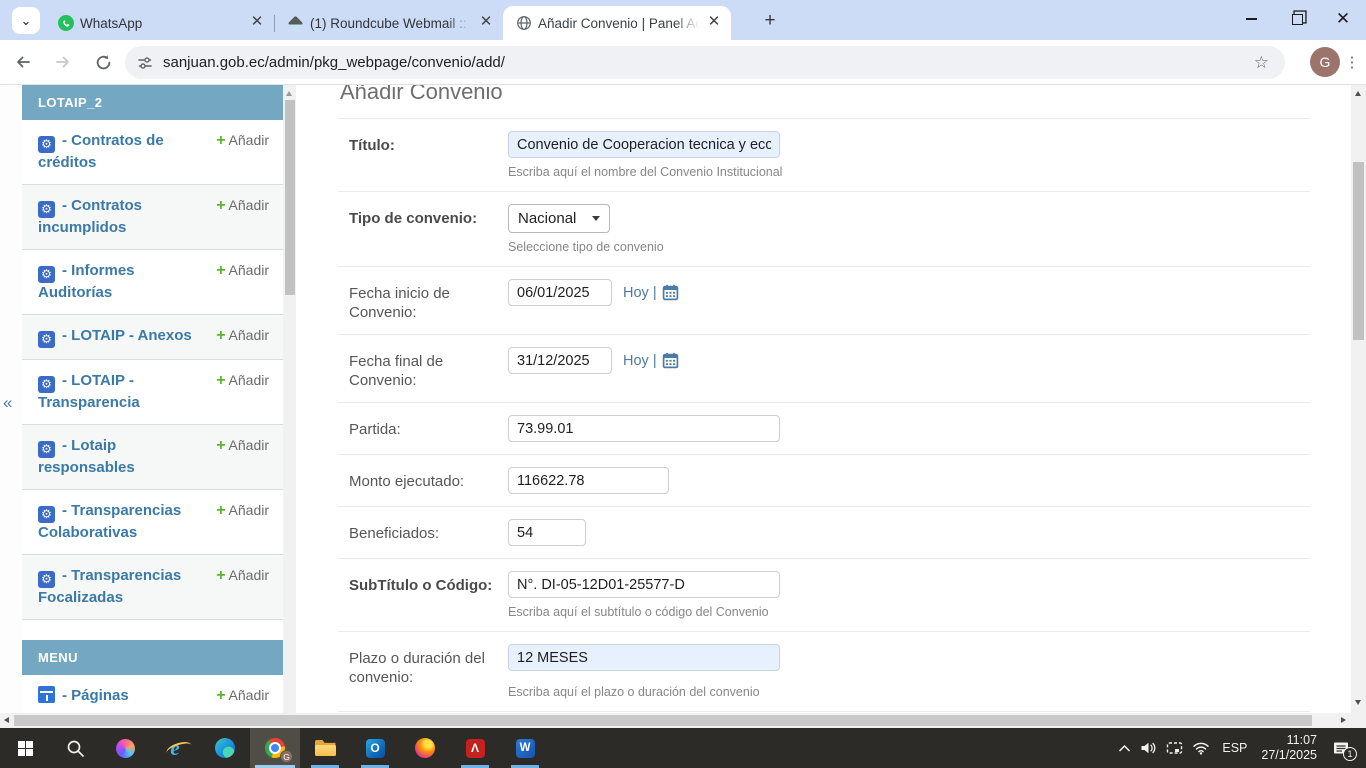 The height and width of the screenshot is (768, 1366). Describe the element at coordinates (525, 748) in the screenshot. I see `taskbar-word-button` at that location.